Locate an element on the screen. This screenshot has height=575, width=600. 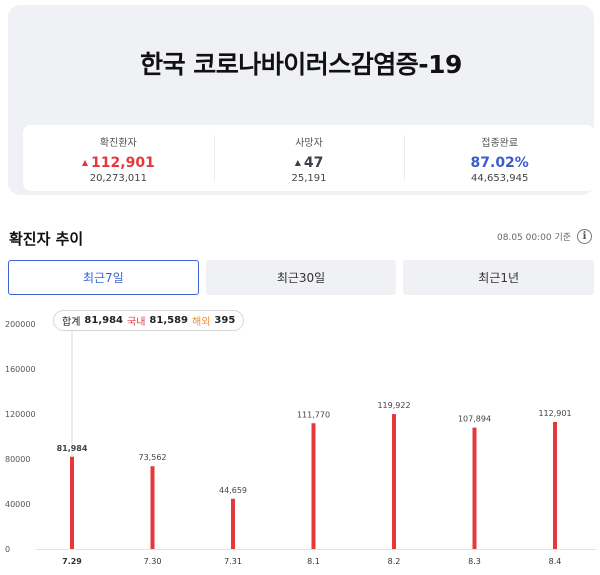
data-label: 111,770 is located at coordinates (313, 414).